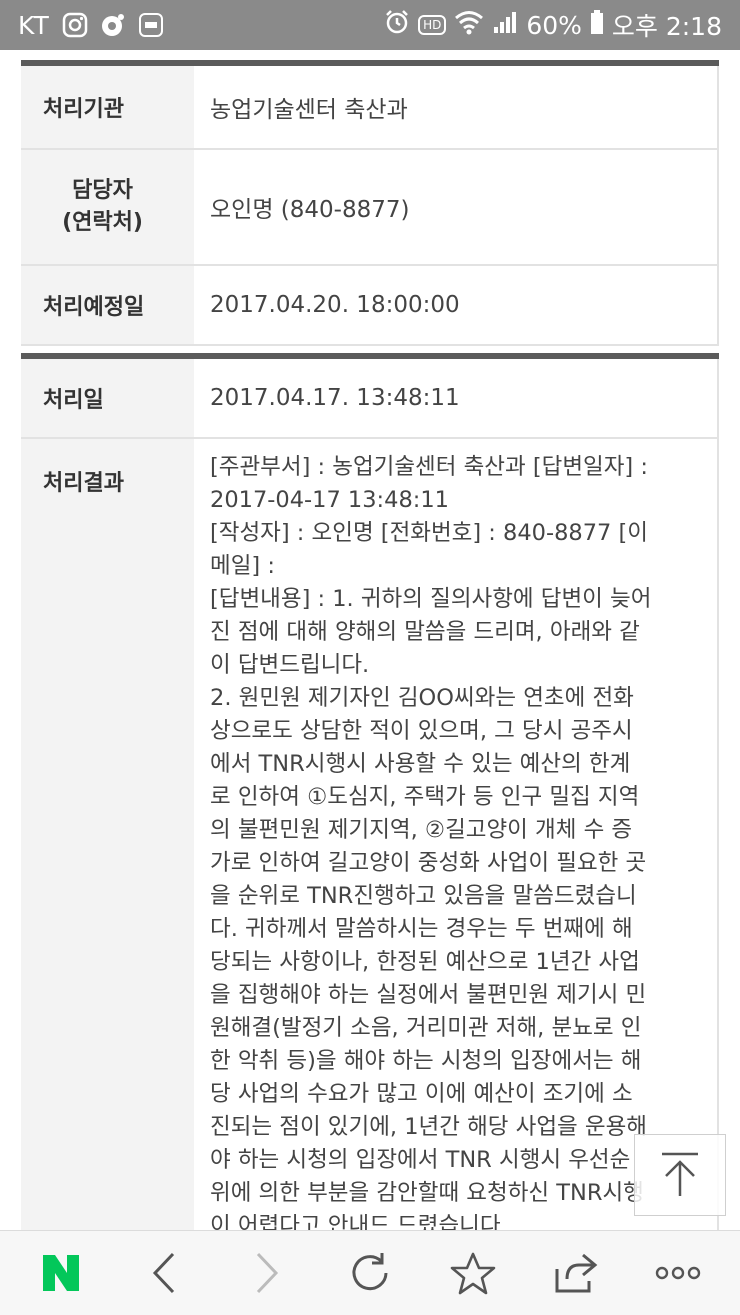  I want to click on instagram-icon, so click(75, 25).